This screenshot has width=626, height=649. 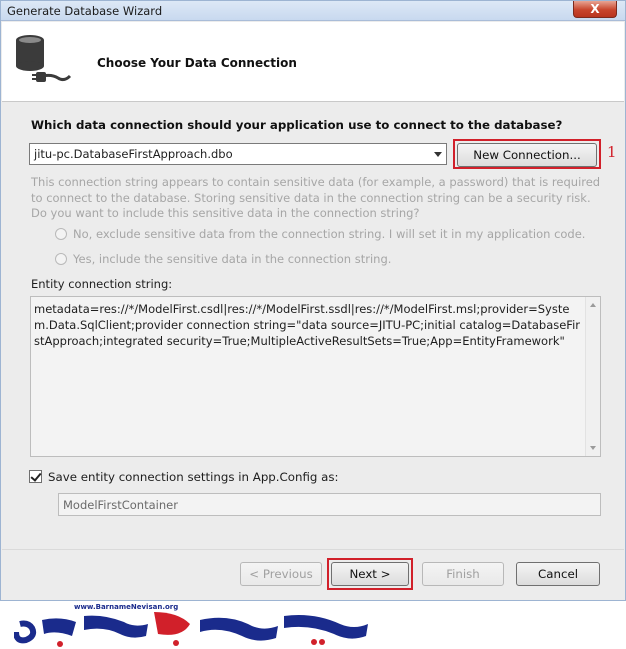 I want to click on step-marker: 1, so click(x=612, y=152).